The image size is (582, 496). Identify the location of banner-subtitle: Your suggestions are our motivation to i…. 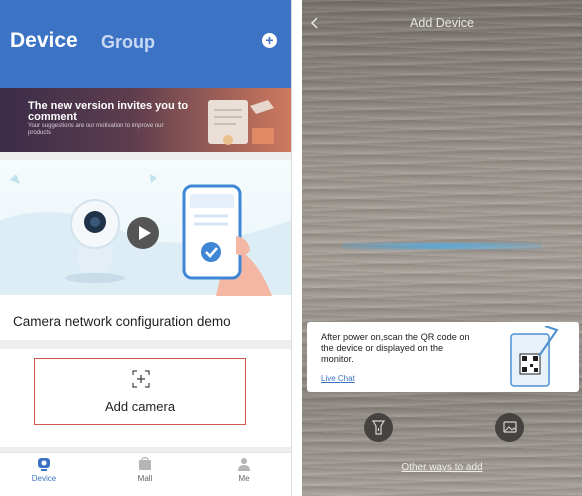
(96, 129).